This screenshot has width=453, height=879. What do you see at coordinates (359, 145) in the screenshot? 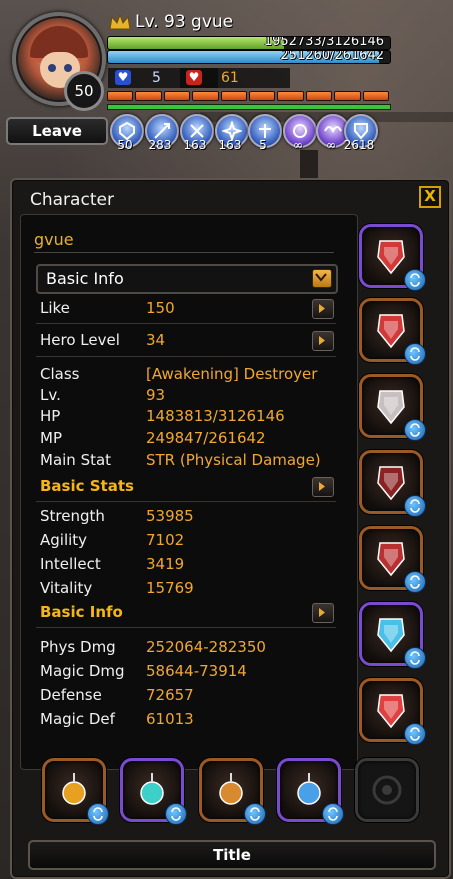
I see `skill-count: 2618` at bounding box center [359, 145].